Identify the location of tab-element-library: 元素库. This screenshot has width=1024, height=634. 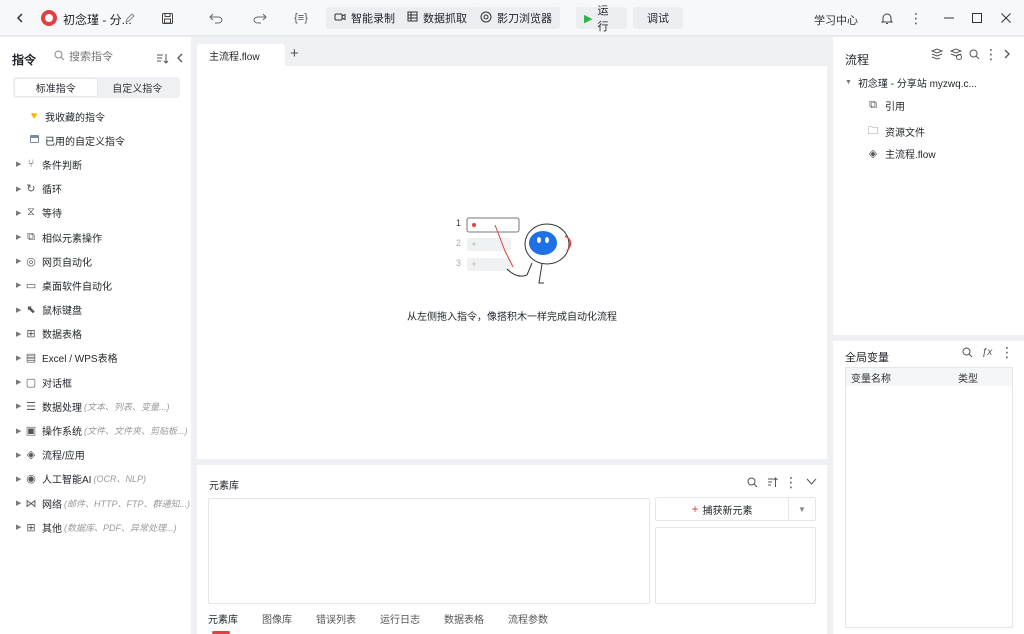
(223, 622).